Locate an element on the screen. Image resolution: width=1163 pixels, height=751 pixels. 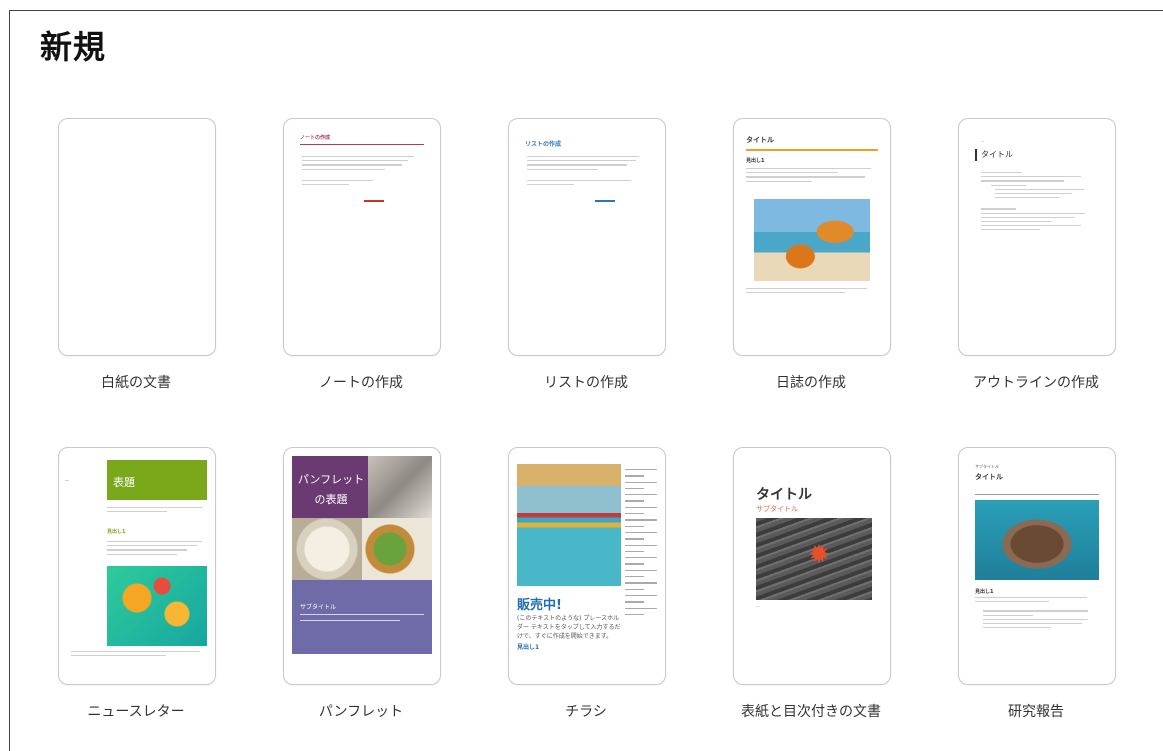
template-card-diary: タイトル 見出し1 is located at coordinates (812, 237).